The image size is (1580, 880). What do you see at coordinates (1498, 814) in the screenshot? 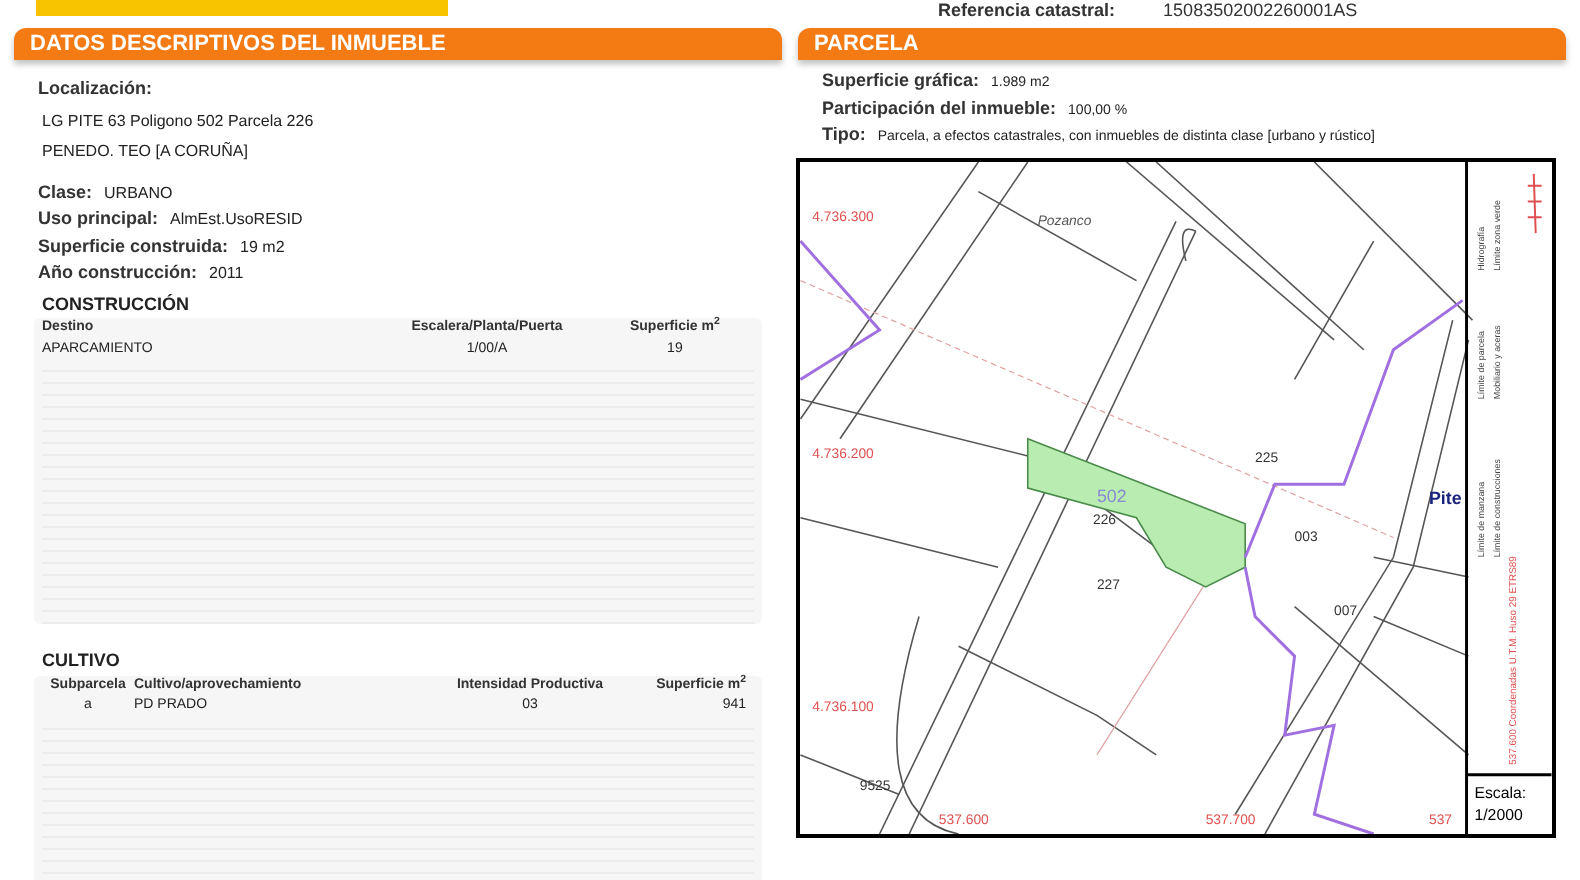
I see `scale-value: 1/2000` at bounding box center [1498, 814].